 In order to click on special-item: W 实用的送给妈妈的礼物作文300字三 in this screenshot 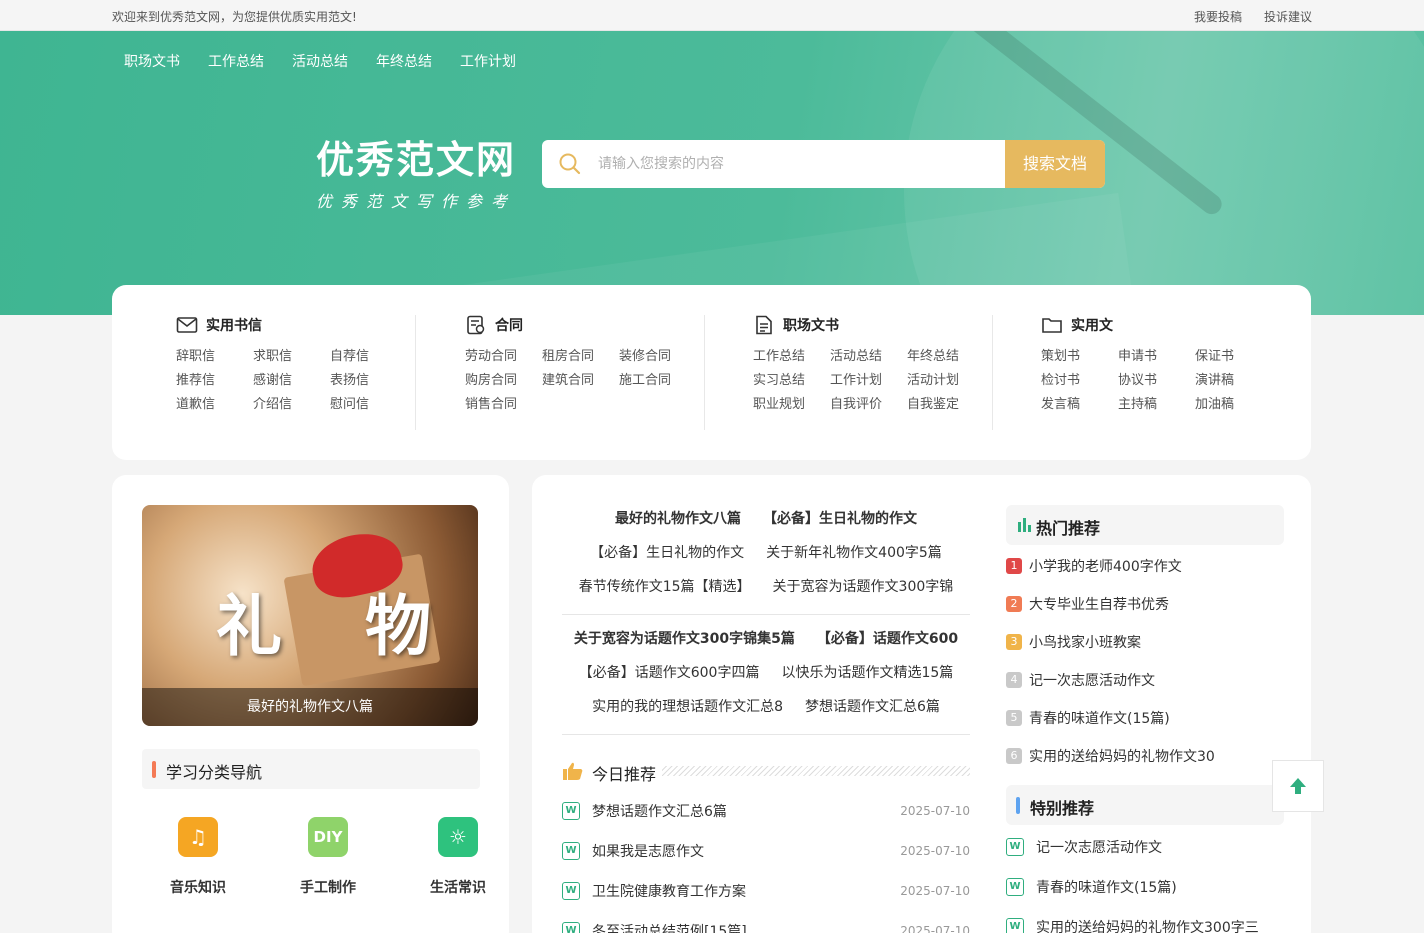, I will do `click(1145, 920)`.